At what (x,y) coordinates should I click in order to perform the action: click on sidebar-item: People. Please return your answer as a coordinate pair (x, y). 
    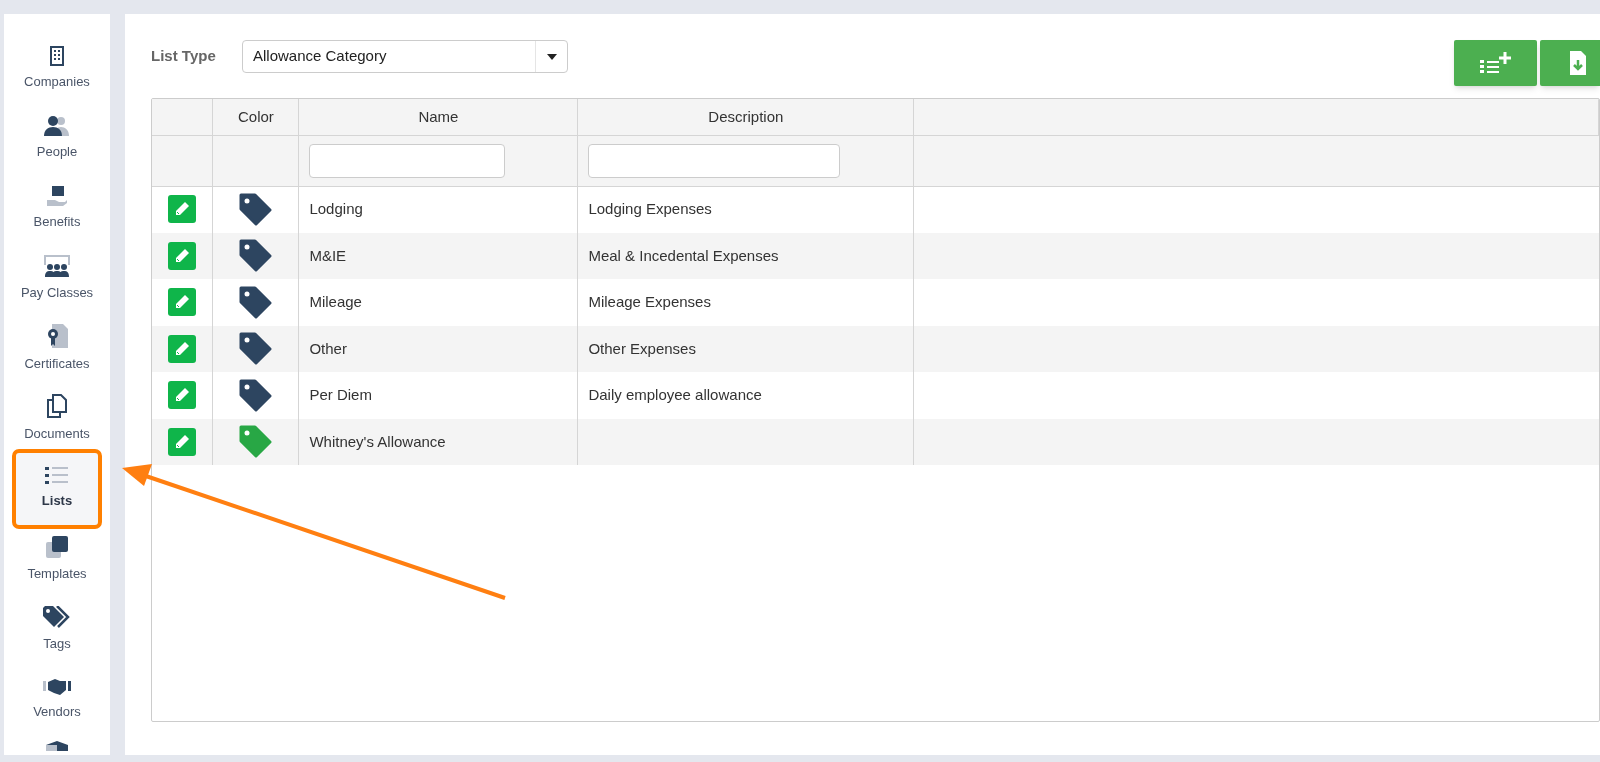
    Looking at the image, I should click on (57, 138).